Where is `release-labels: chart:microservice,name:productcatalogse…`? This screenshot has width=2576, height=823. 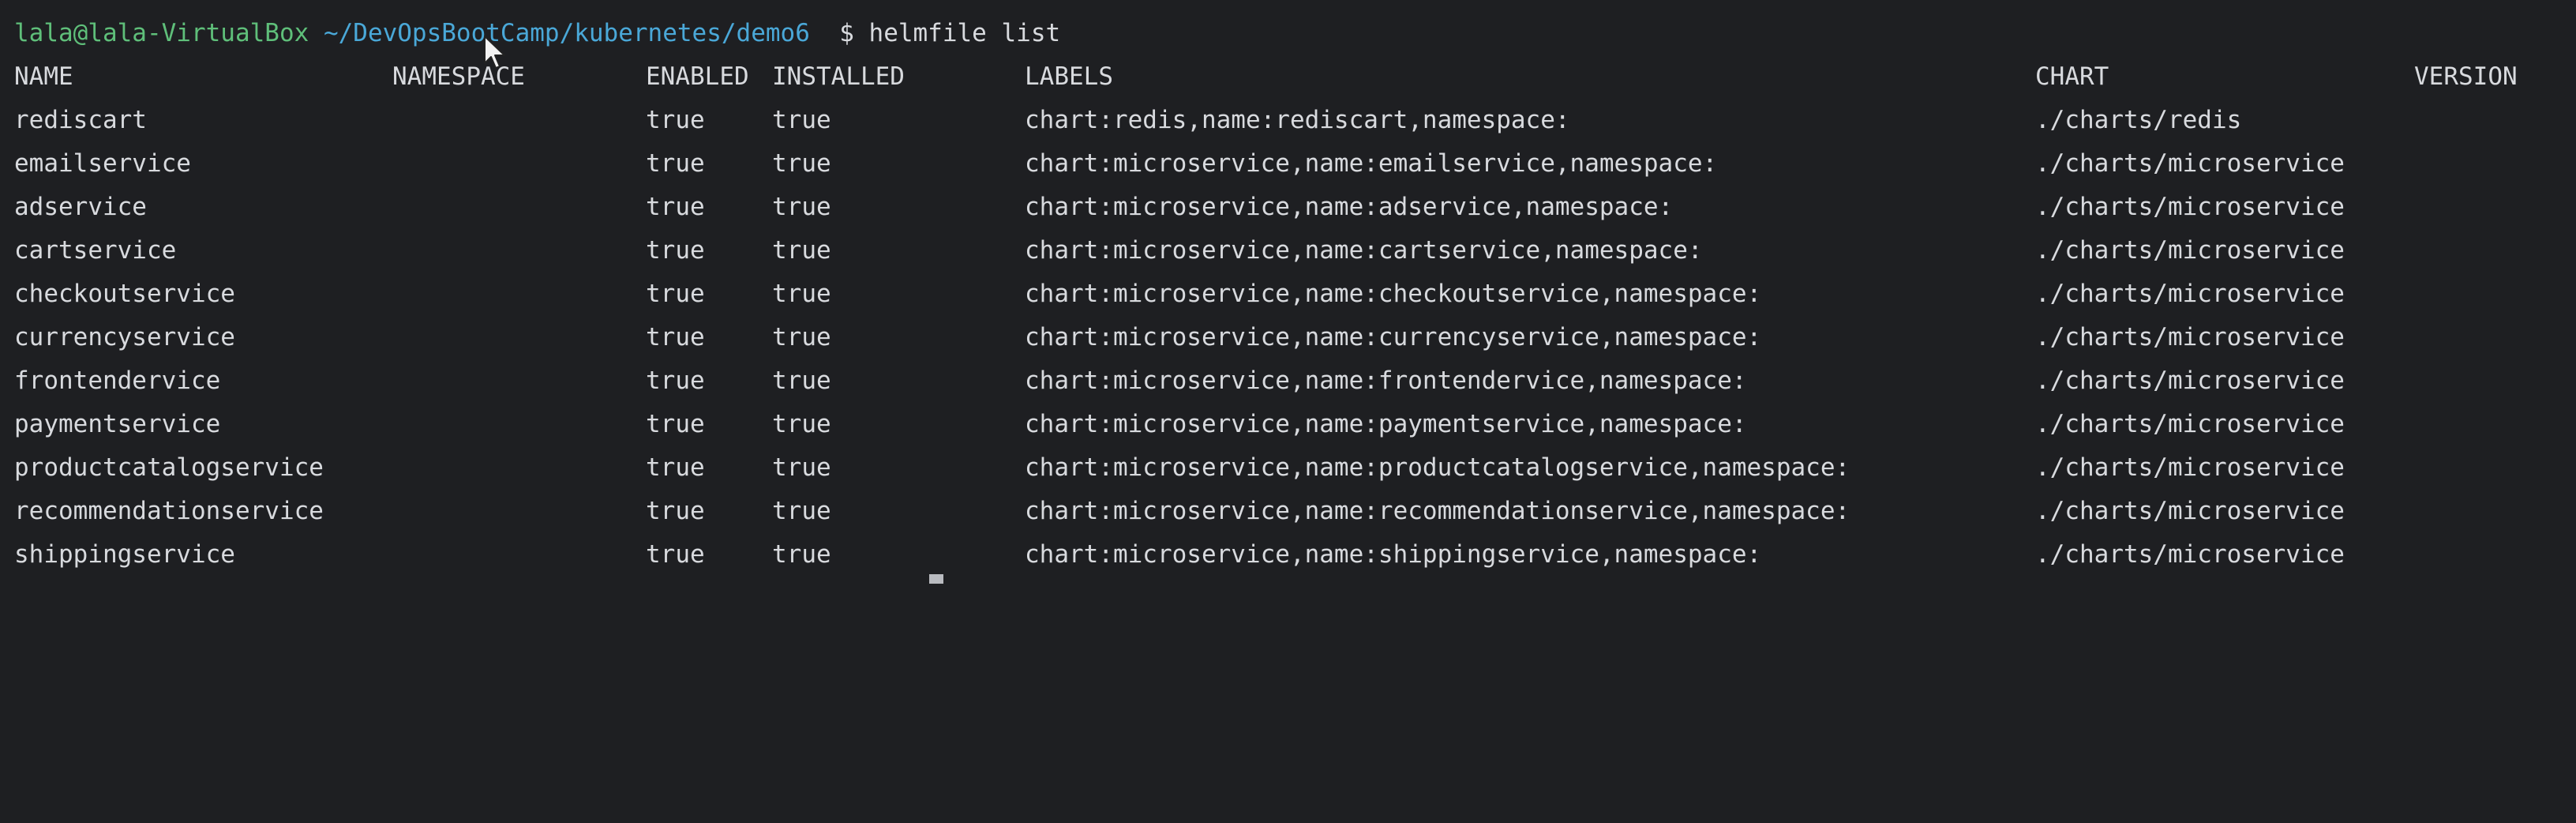 release-labels: chart:microservice,name:productcatalogse… is located at coordinates (1437, 467).